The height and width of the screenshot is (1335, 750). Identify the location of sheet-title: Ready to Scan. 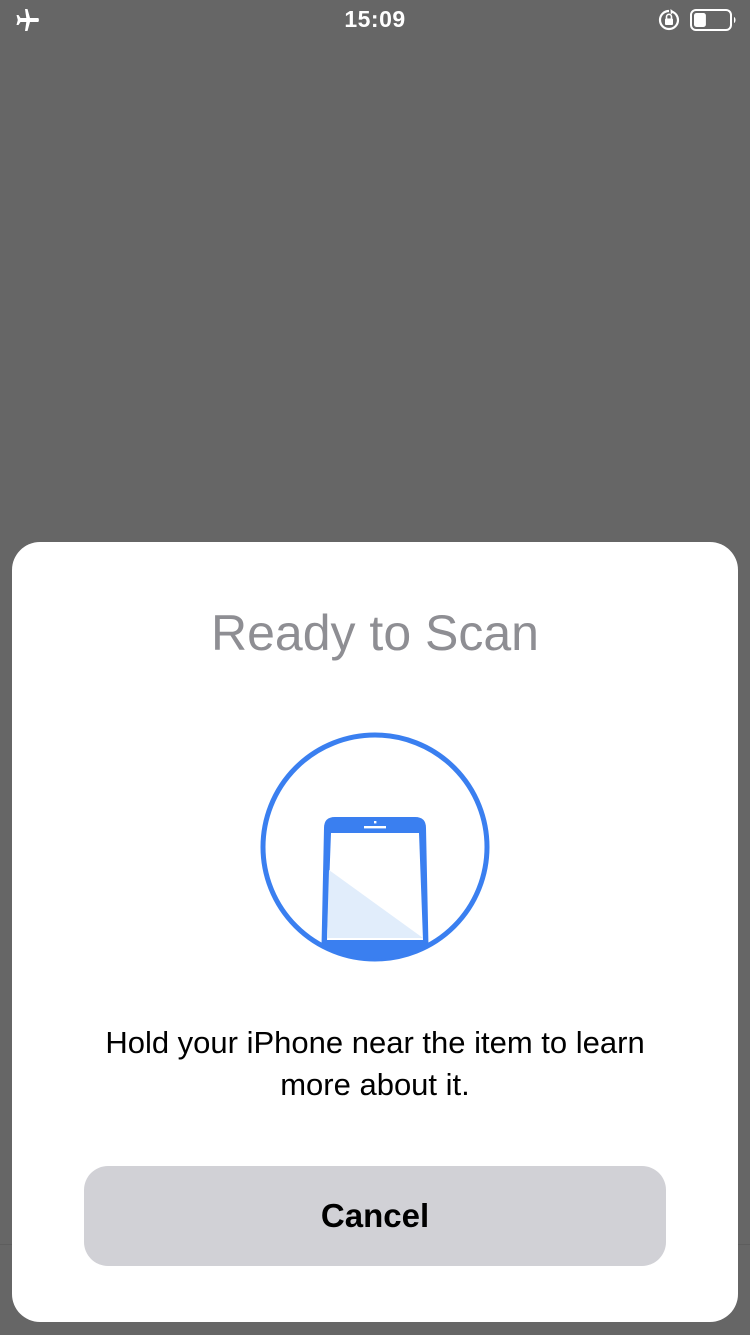
(375, 633).